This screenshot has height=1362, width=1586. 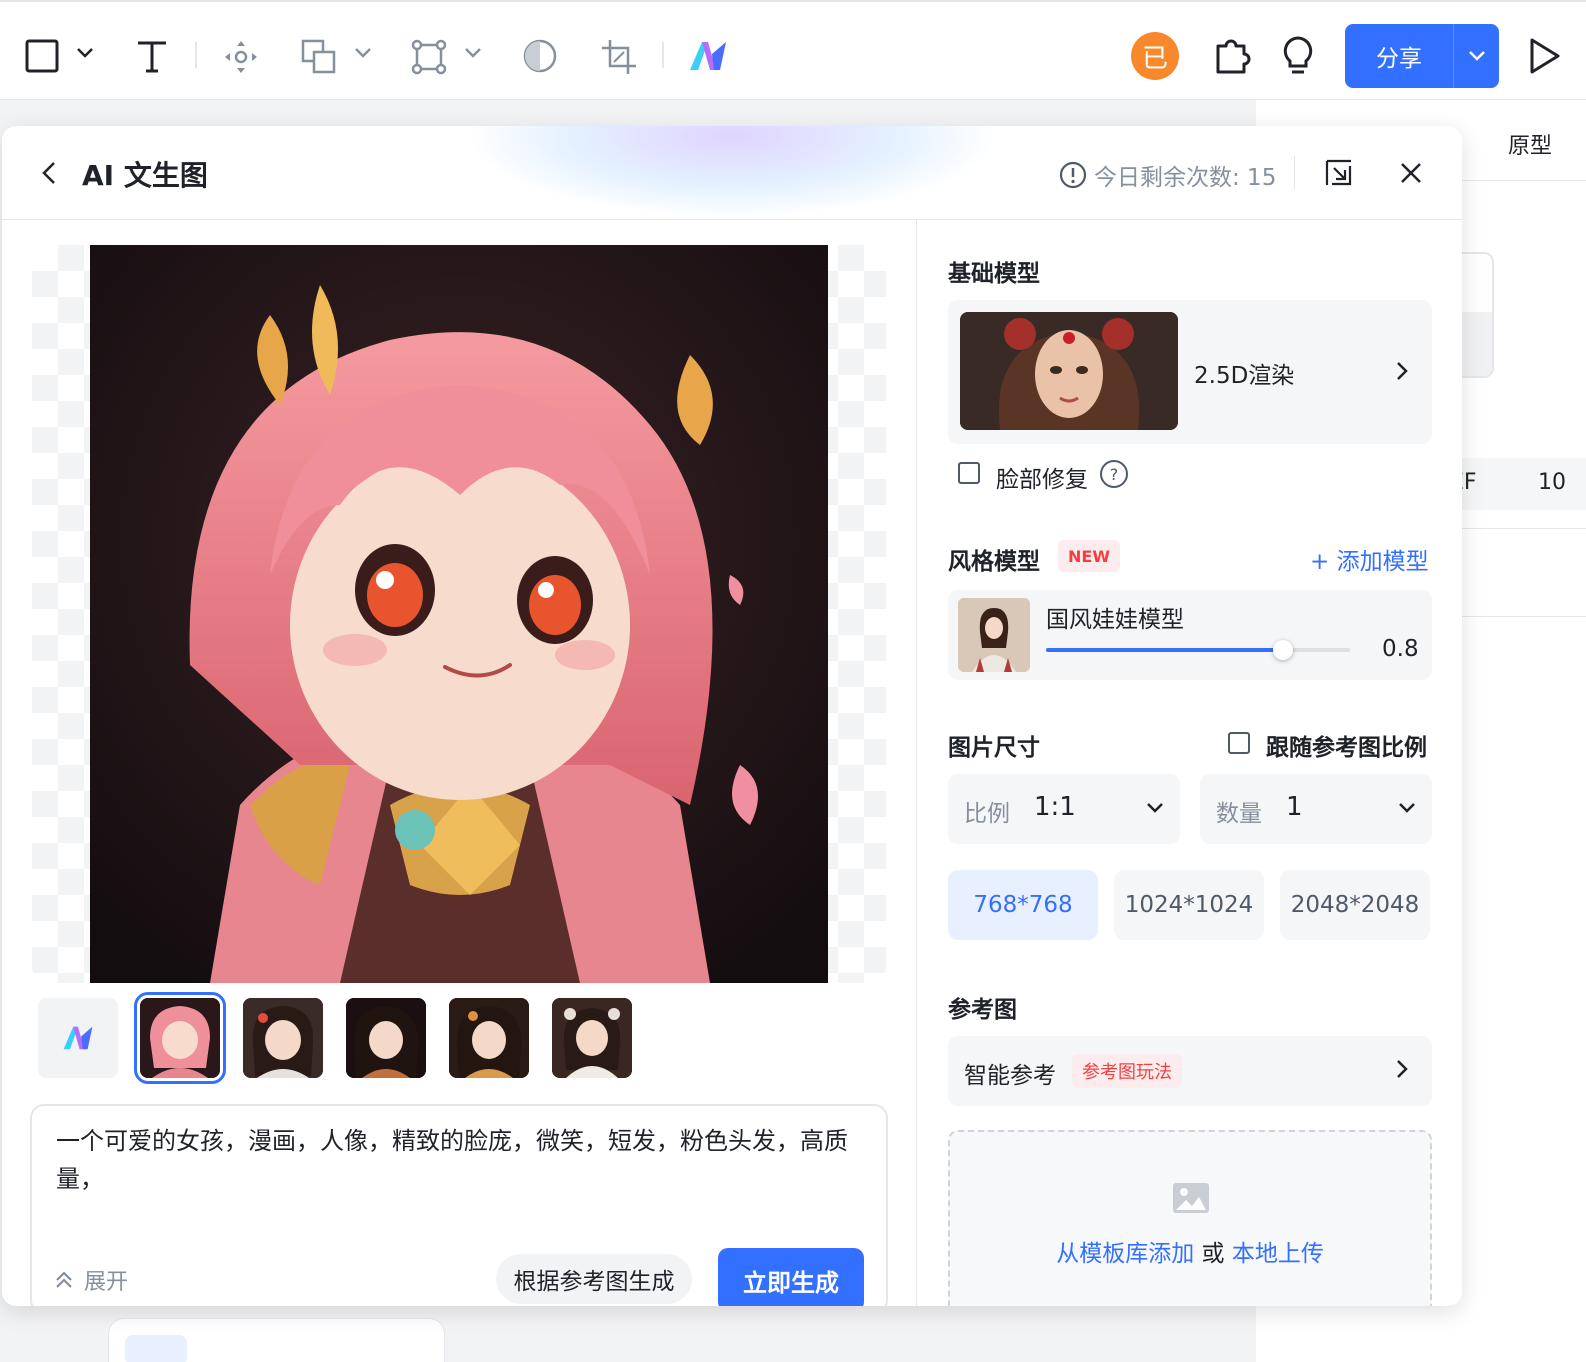 I want to click on lightbulb-icon, so click(x=1298, y=55).